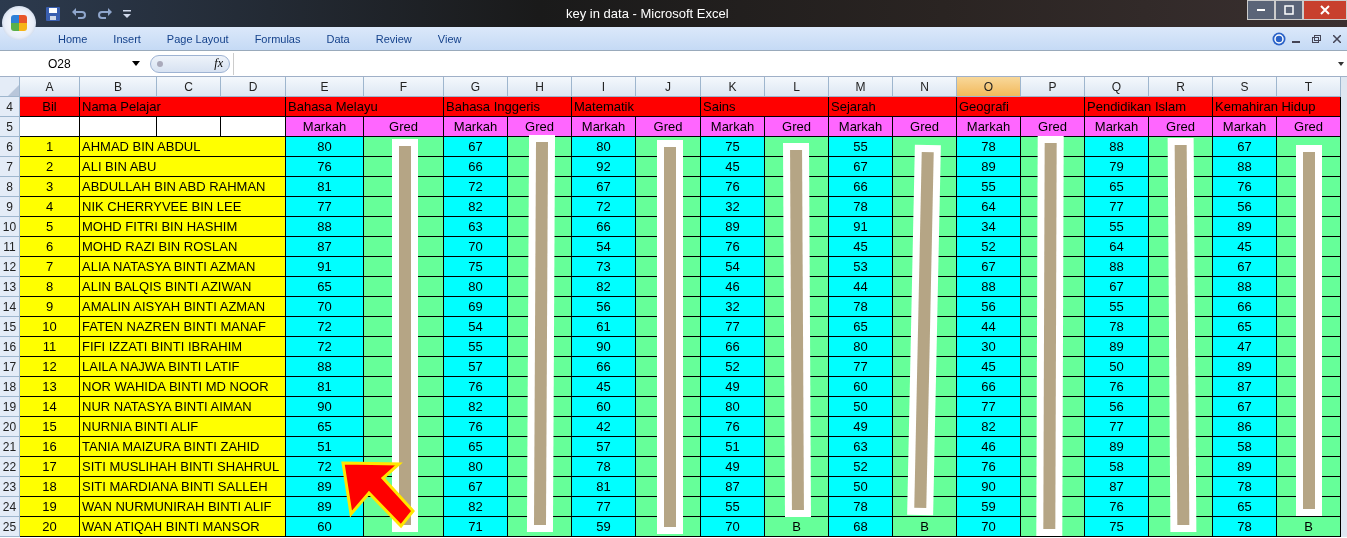  Describe the element at coordinates (53, 13) in the screenshot. I see `save-icon` at that location.